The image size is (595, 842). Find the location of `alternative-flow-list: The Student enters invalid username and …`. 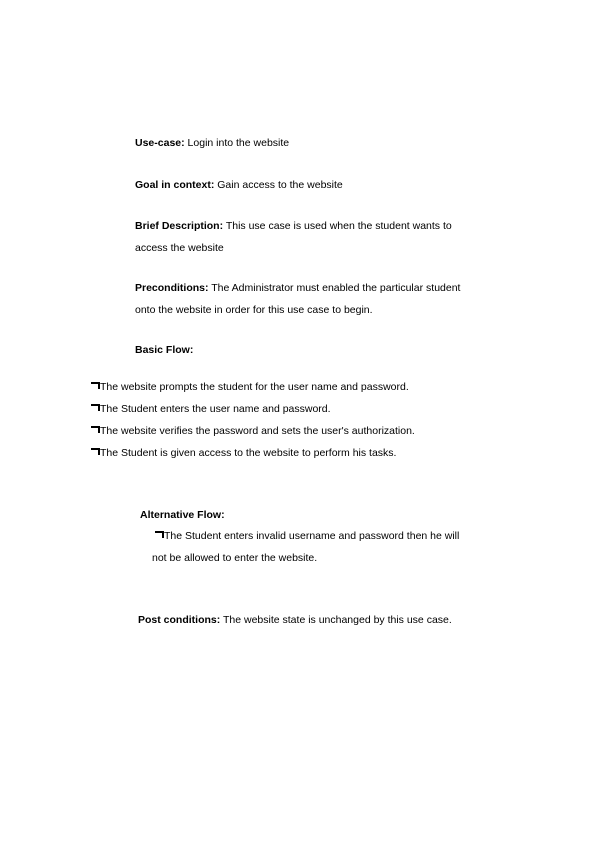

alternative-flow-list: The Student enters invalid username and … is located at coordinates (328, 547).